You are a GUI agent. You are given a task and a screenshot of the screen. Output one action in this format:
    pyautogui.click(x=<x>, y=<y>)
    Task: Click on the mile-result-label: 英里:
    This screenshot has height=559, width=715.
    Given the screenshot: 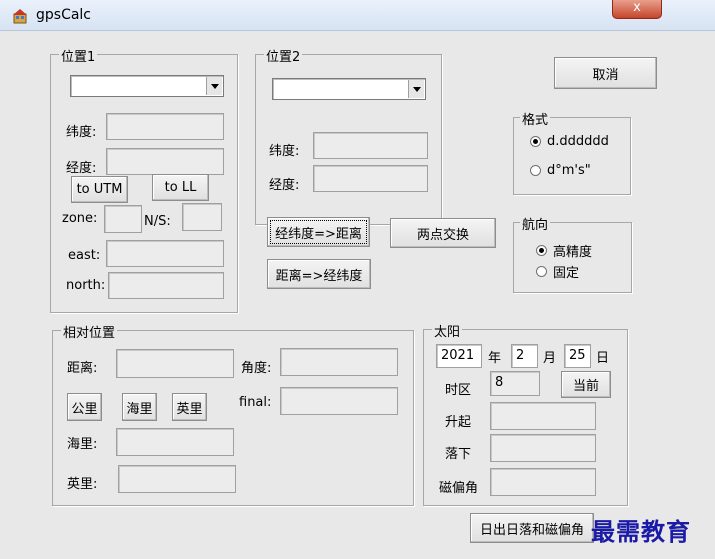 What is the action you would take?
    pyautogui.click(x=82, y=484)
    